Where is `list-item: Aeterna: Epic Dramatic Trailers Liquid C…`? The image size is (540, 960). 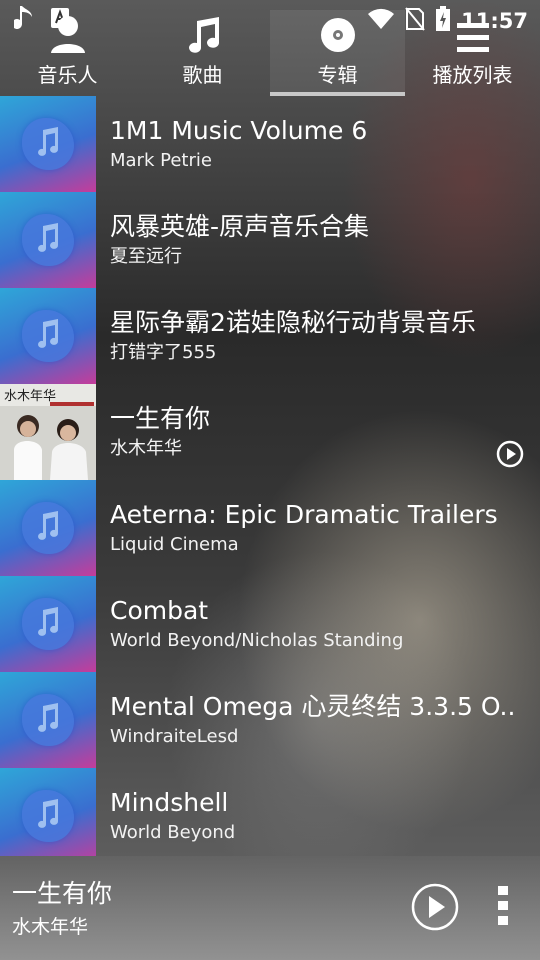
list-item: Aeterna: Epic Dramatic Trailers Liquid C… is located at coordinates (270, 528).